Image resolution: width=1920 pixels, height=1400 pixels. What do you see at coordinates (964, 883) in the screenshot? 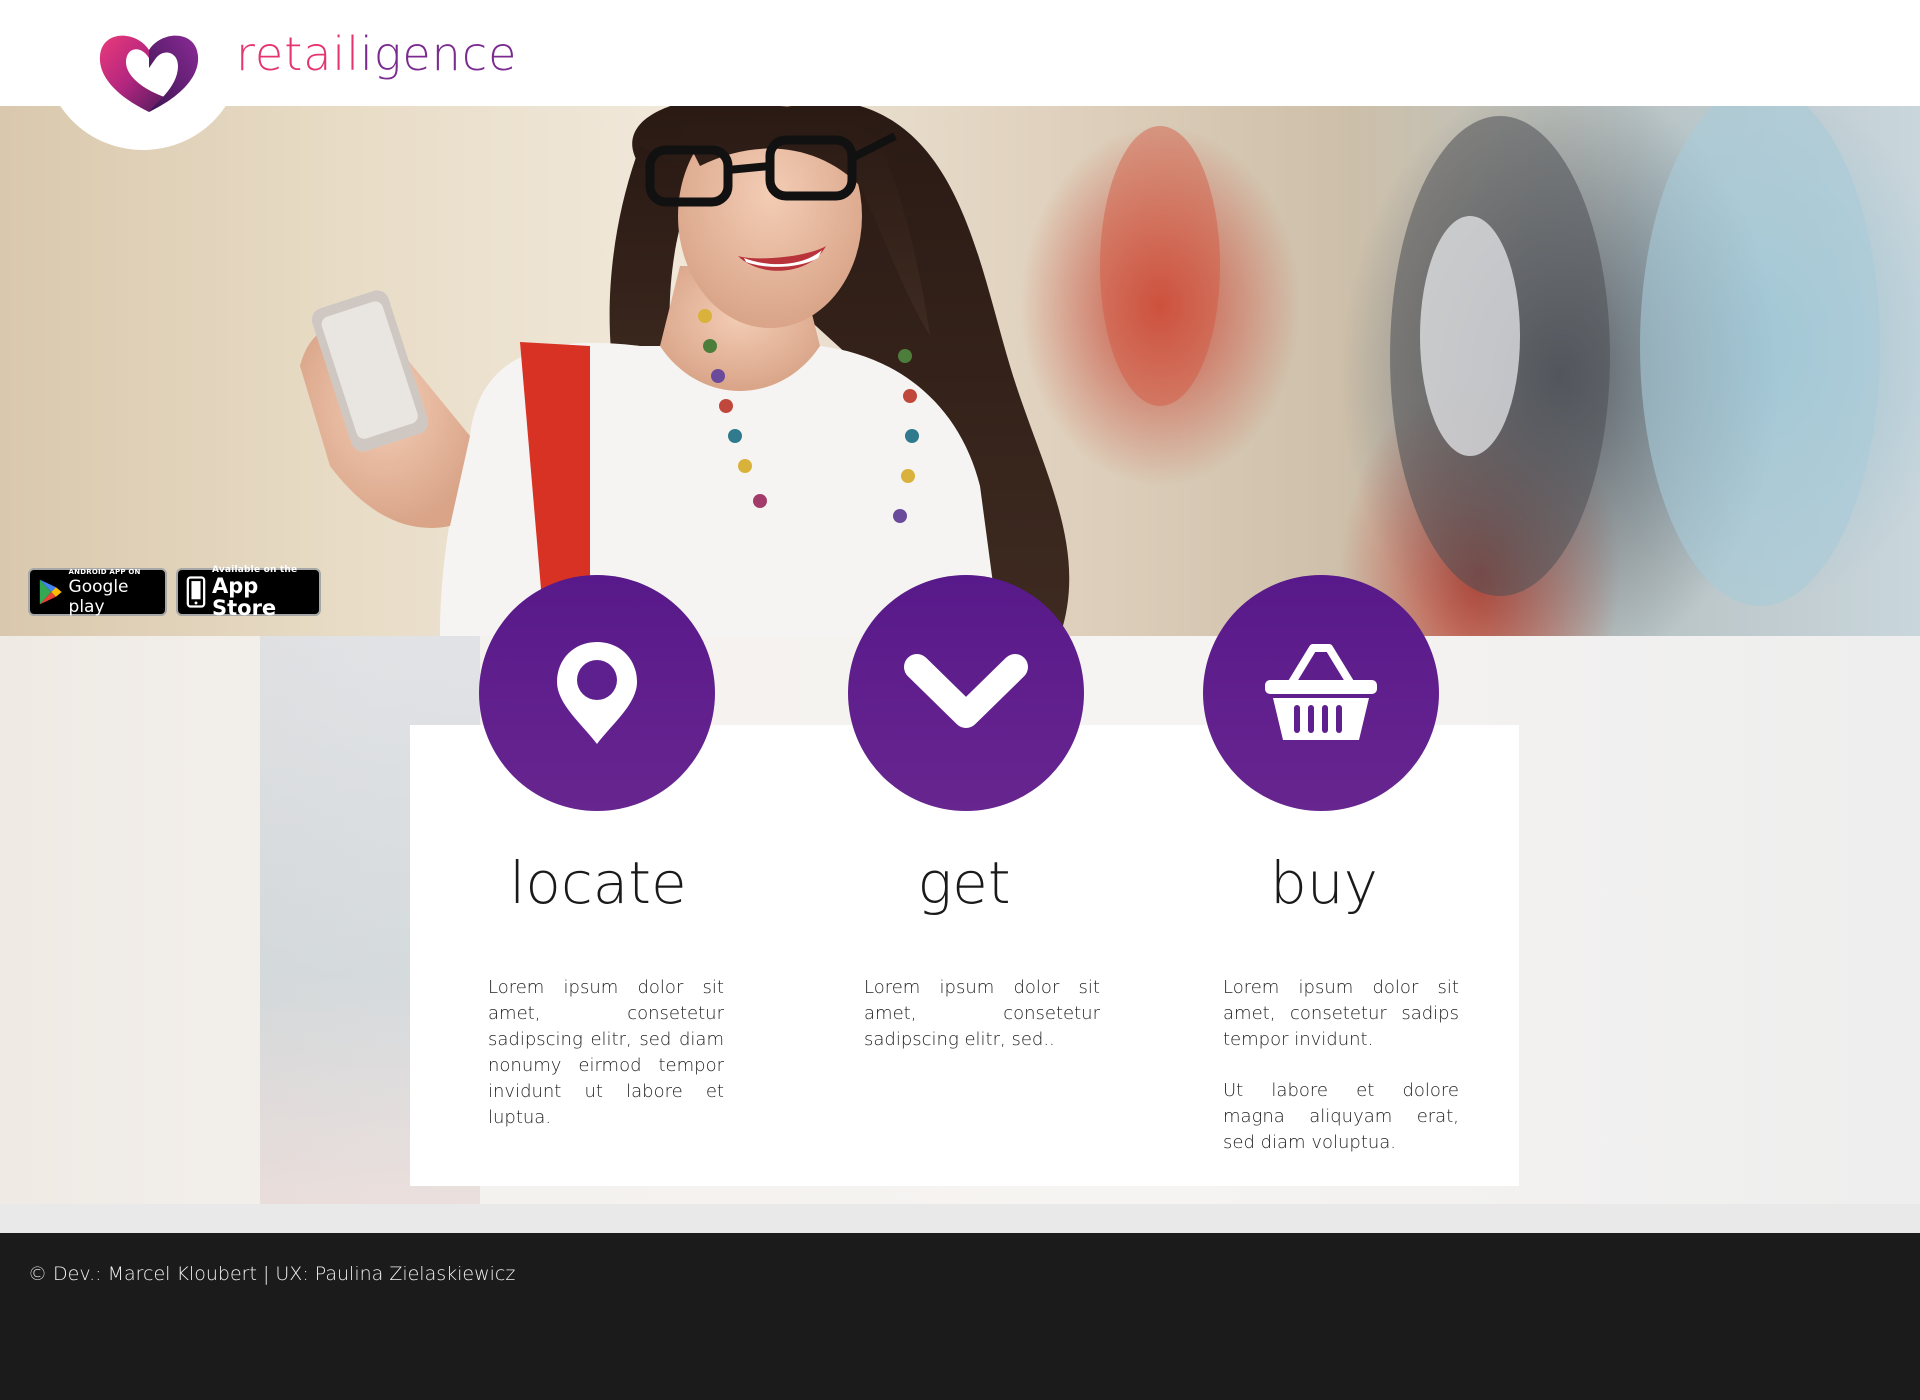
I see `feature-title-get: get` at bounding box center [964, 883].